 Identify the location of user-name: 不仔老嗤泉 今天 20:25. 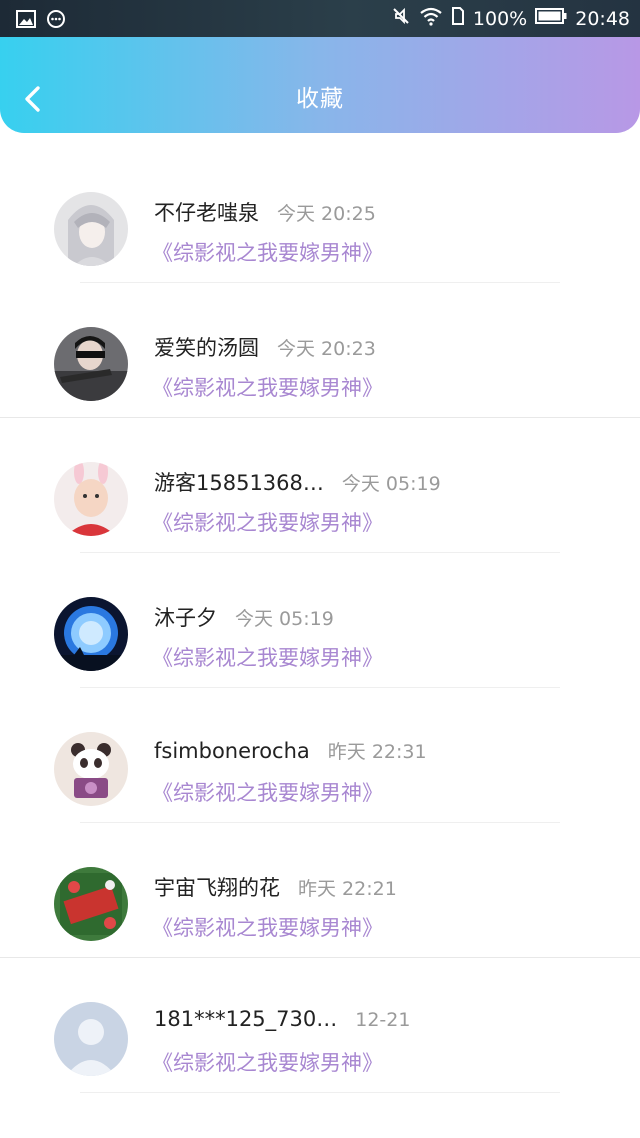
(265, 213).